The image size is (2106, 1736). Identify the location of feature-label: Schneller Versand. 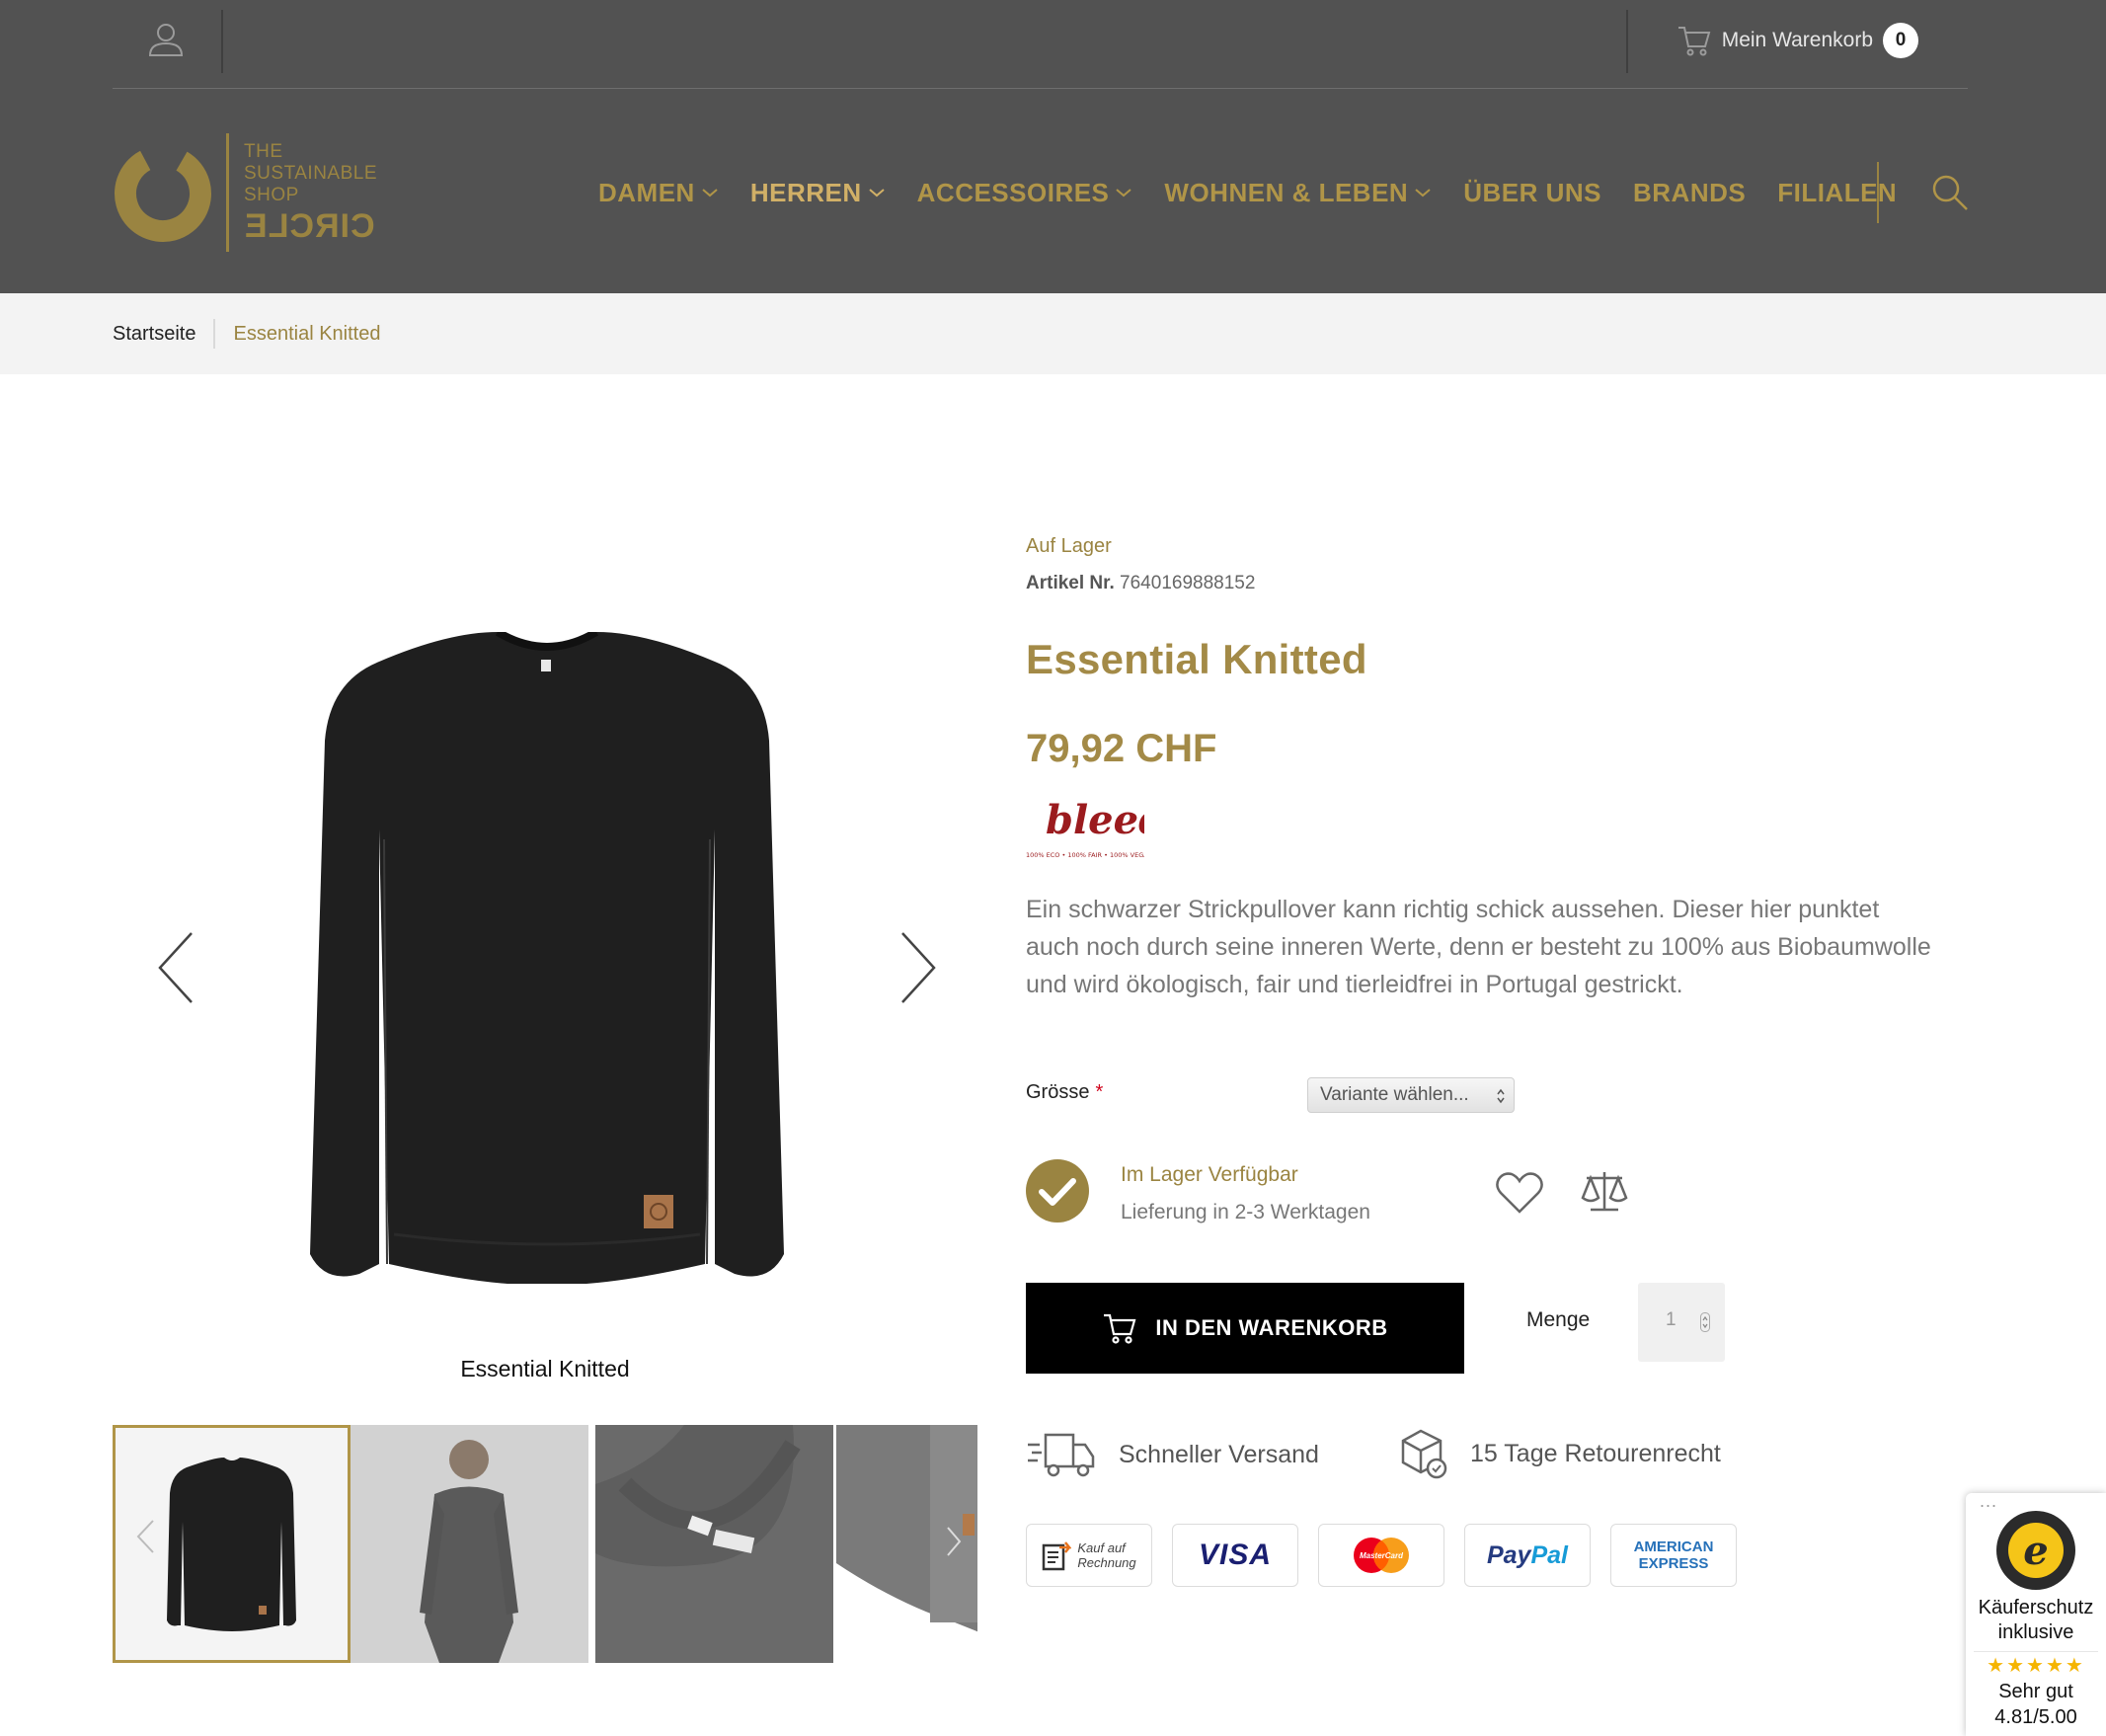
(1219, 1454).